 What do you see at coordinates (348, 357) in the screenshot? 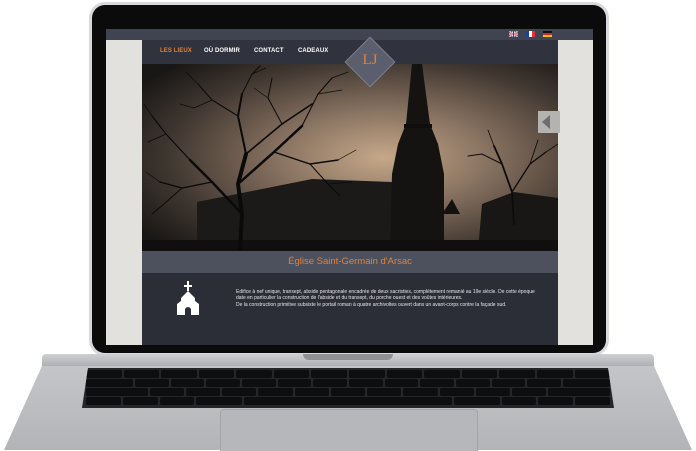
I see `laptop-notch` at bounding box center [348, 357].